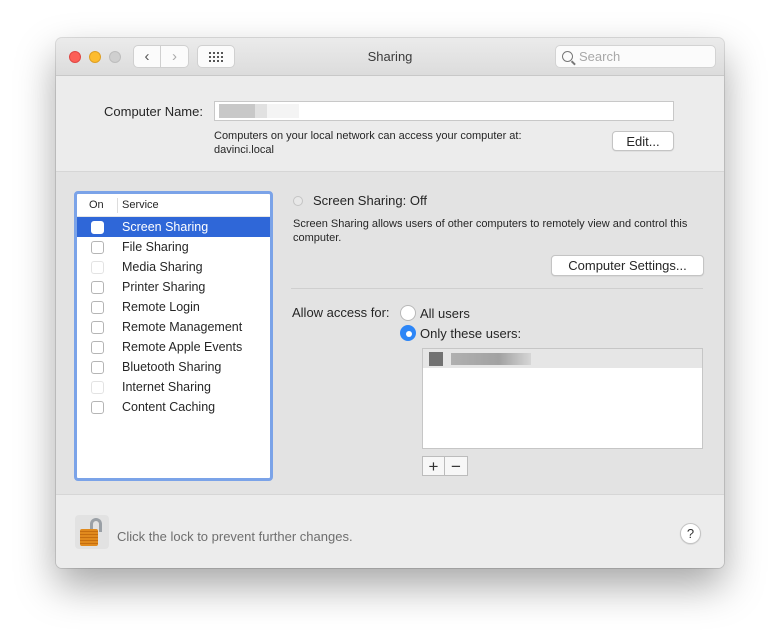 Image resolution: width=780 pixels, height=642 pixels. I want to click on radio-button-all-users, so click(408, 313).